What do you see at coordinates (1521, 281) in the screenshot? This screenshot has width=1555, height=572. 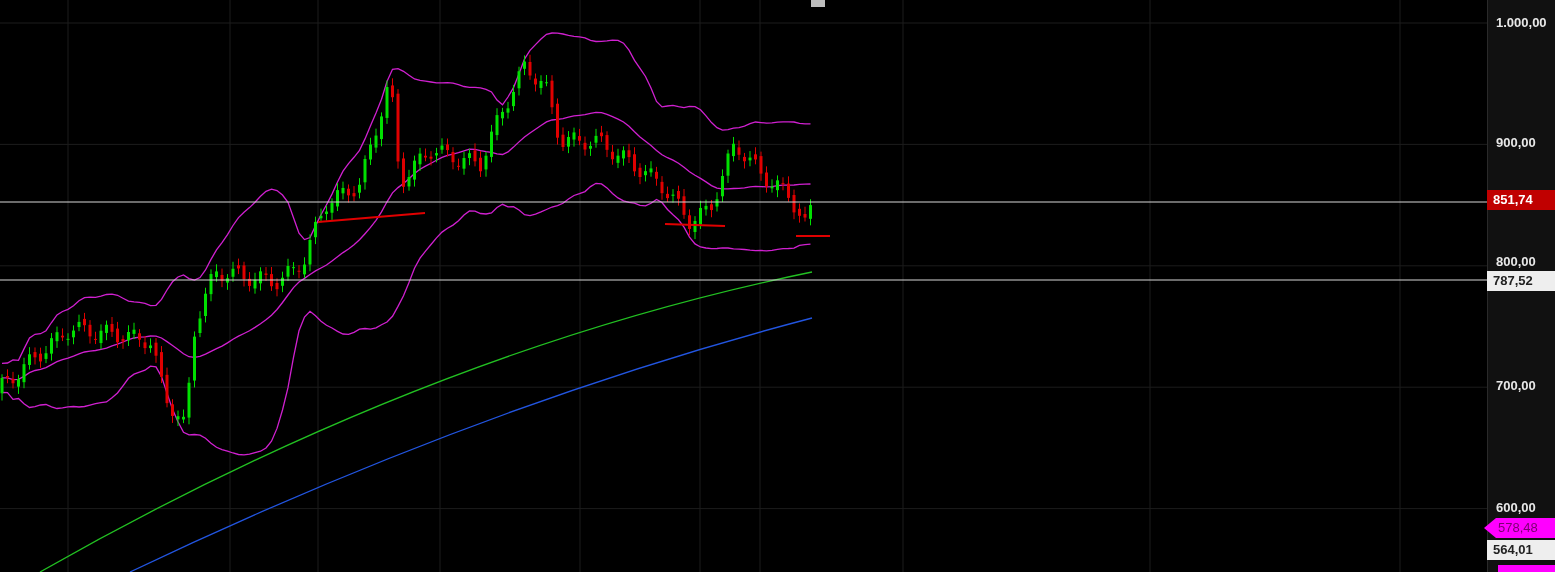 I see `price-tag: 787,52` at bounding box center [1521, 281].